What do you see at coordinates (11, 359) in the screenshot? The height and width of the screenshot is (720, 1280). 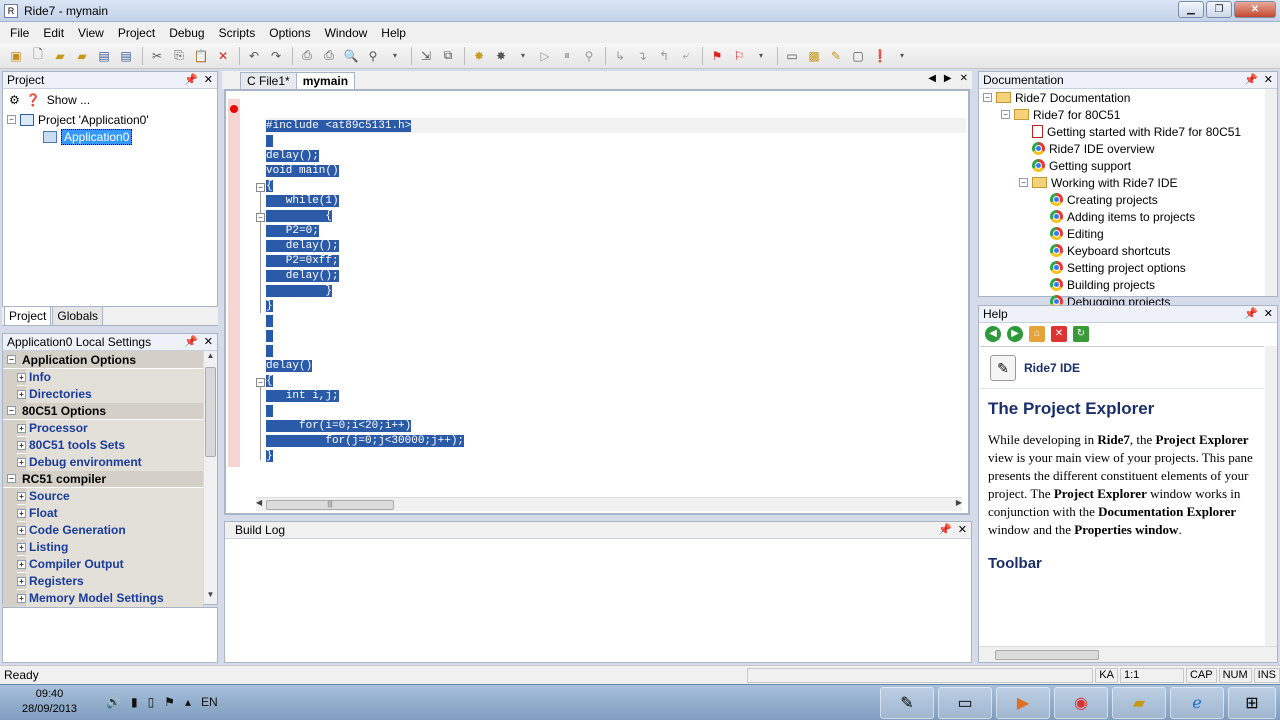 I see `collapse-icon: −` at bounding box center [11, 359].